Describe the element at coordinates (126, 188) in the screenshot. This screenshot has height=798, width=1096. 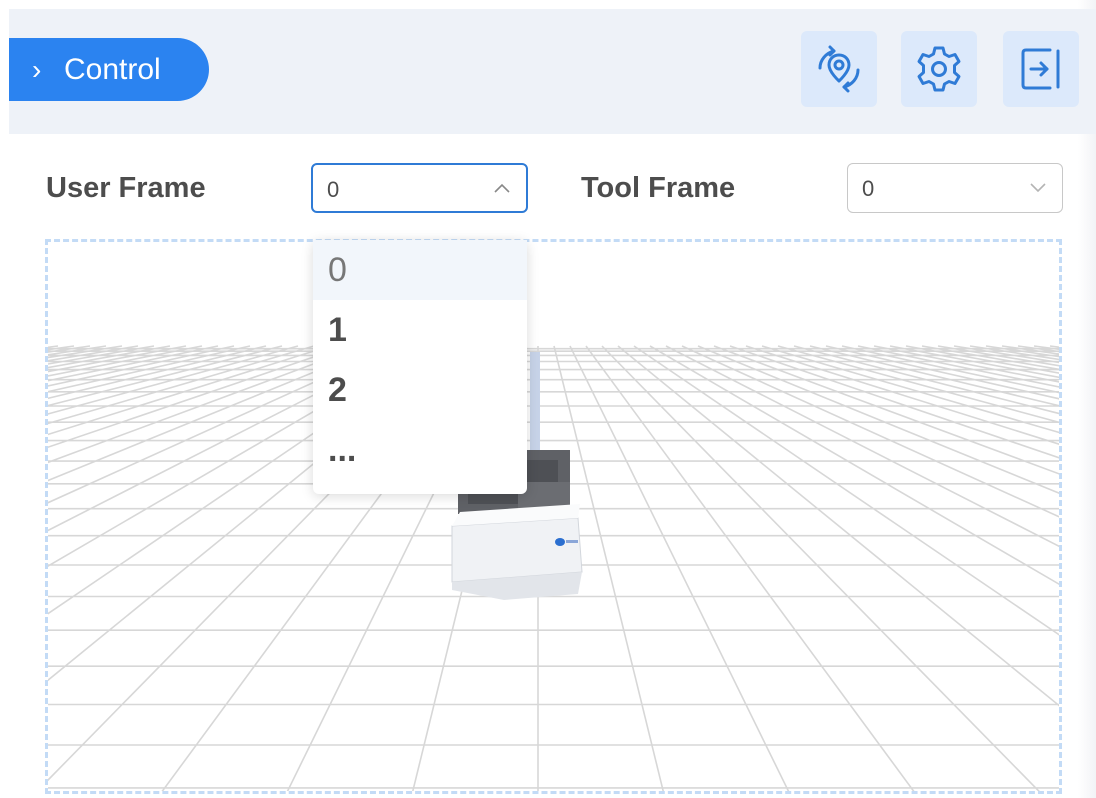
I see `user-frame-label: User Frame` at that location.